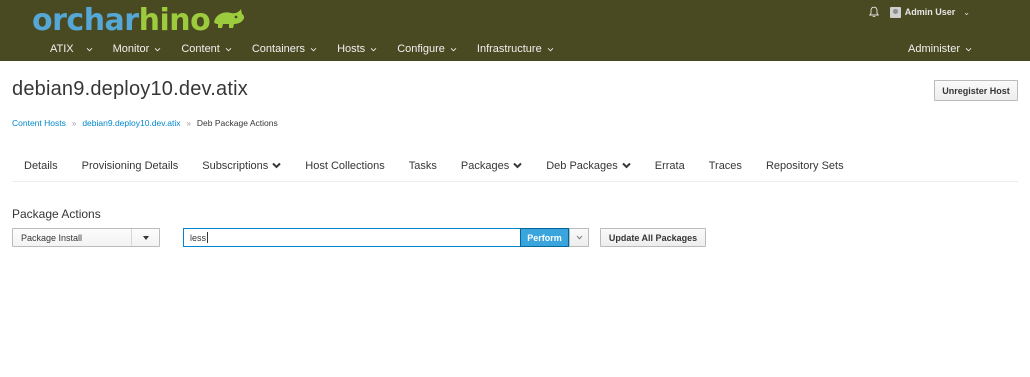 Image resolution: width=1030 pixels, height=377 pixels. Describe the element at coordinates (71, 49) in the screenshot. I see `menu-item-atix: ATIX` at that location.